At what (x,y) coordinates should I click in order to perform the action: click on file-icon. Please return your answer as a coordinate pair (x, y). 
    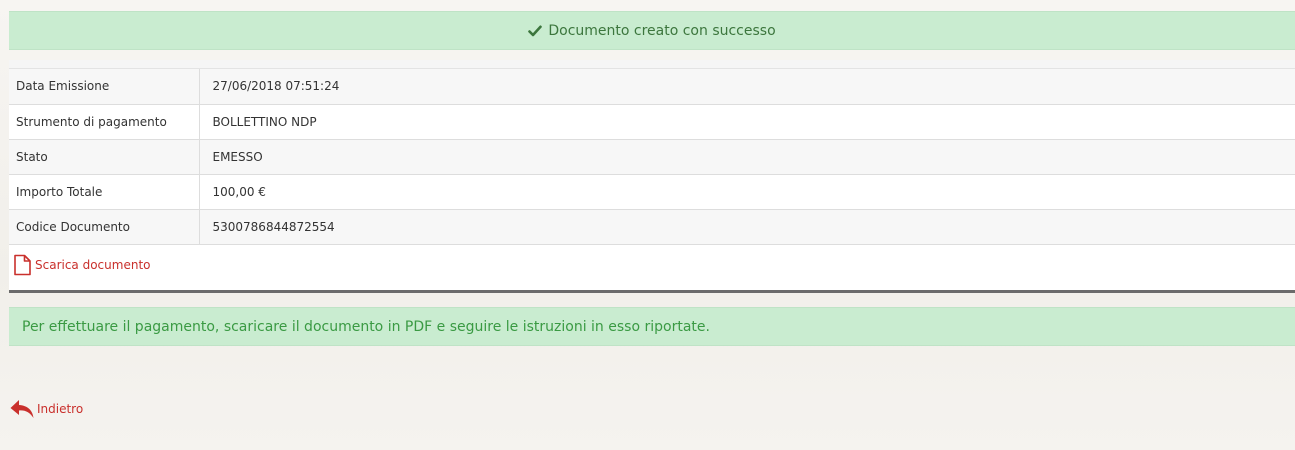
    Looking at the image, I should click on (22, 265).